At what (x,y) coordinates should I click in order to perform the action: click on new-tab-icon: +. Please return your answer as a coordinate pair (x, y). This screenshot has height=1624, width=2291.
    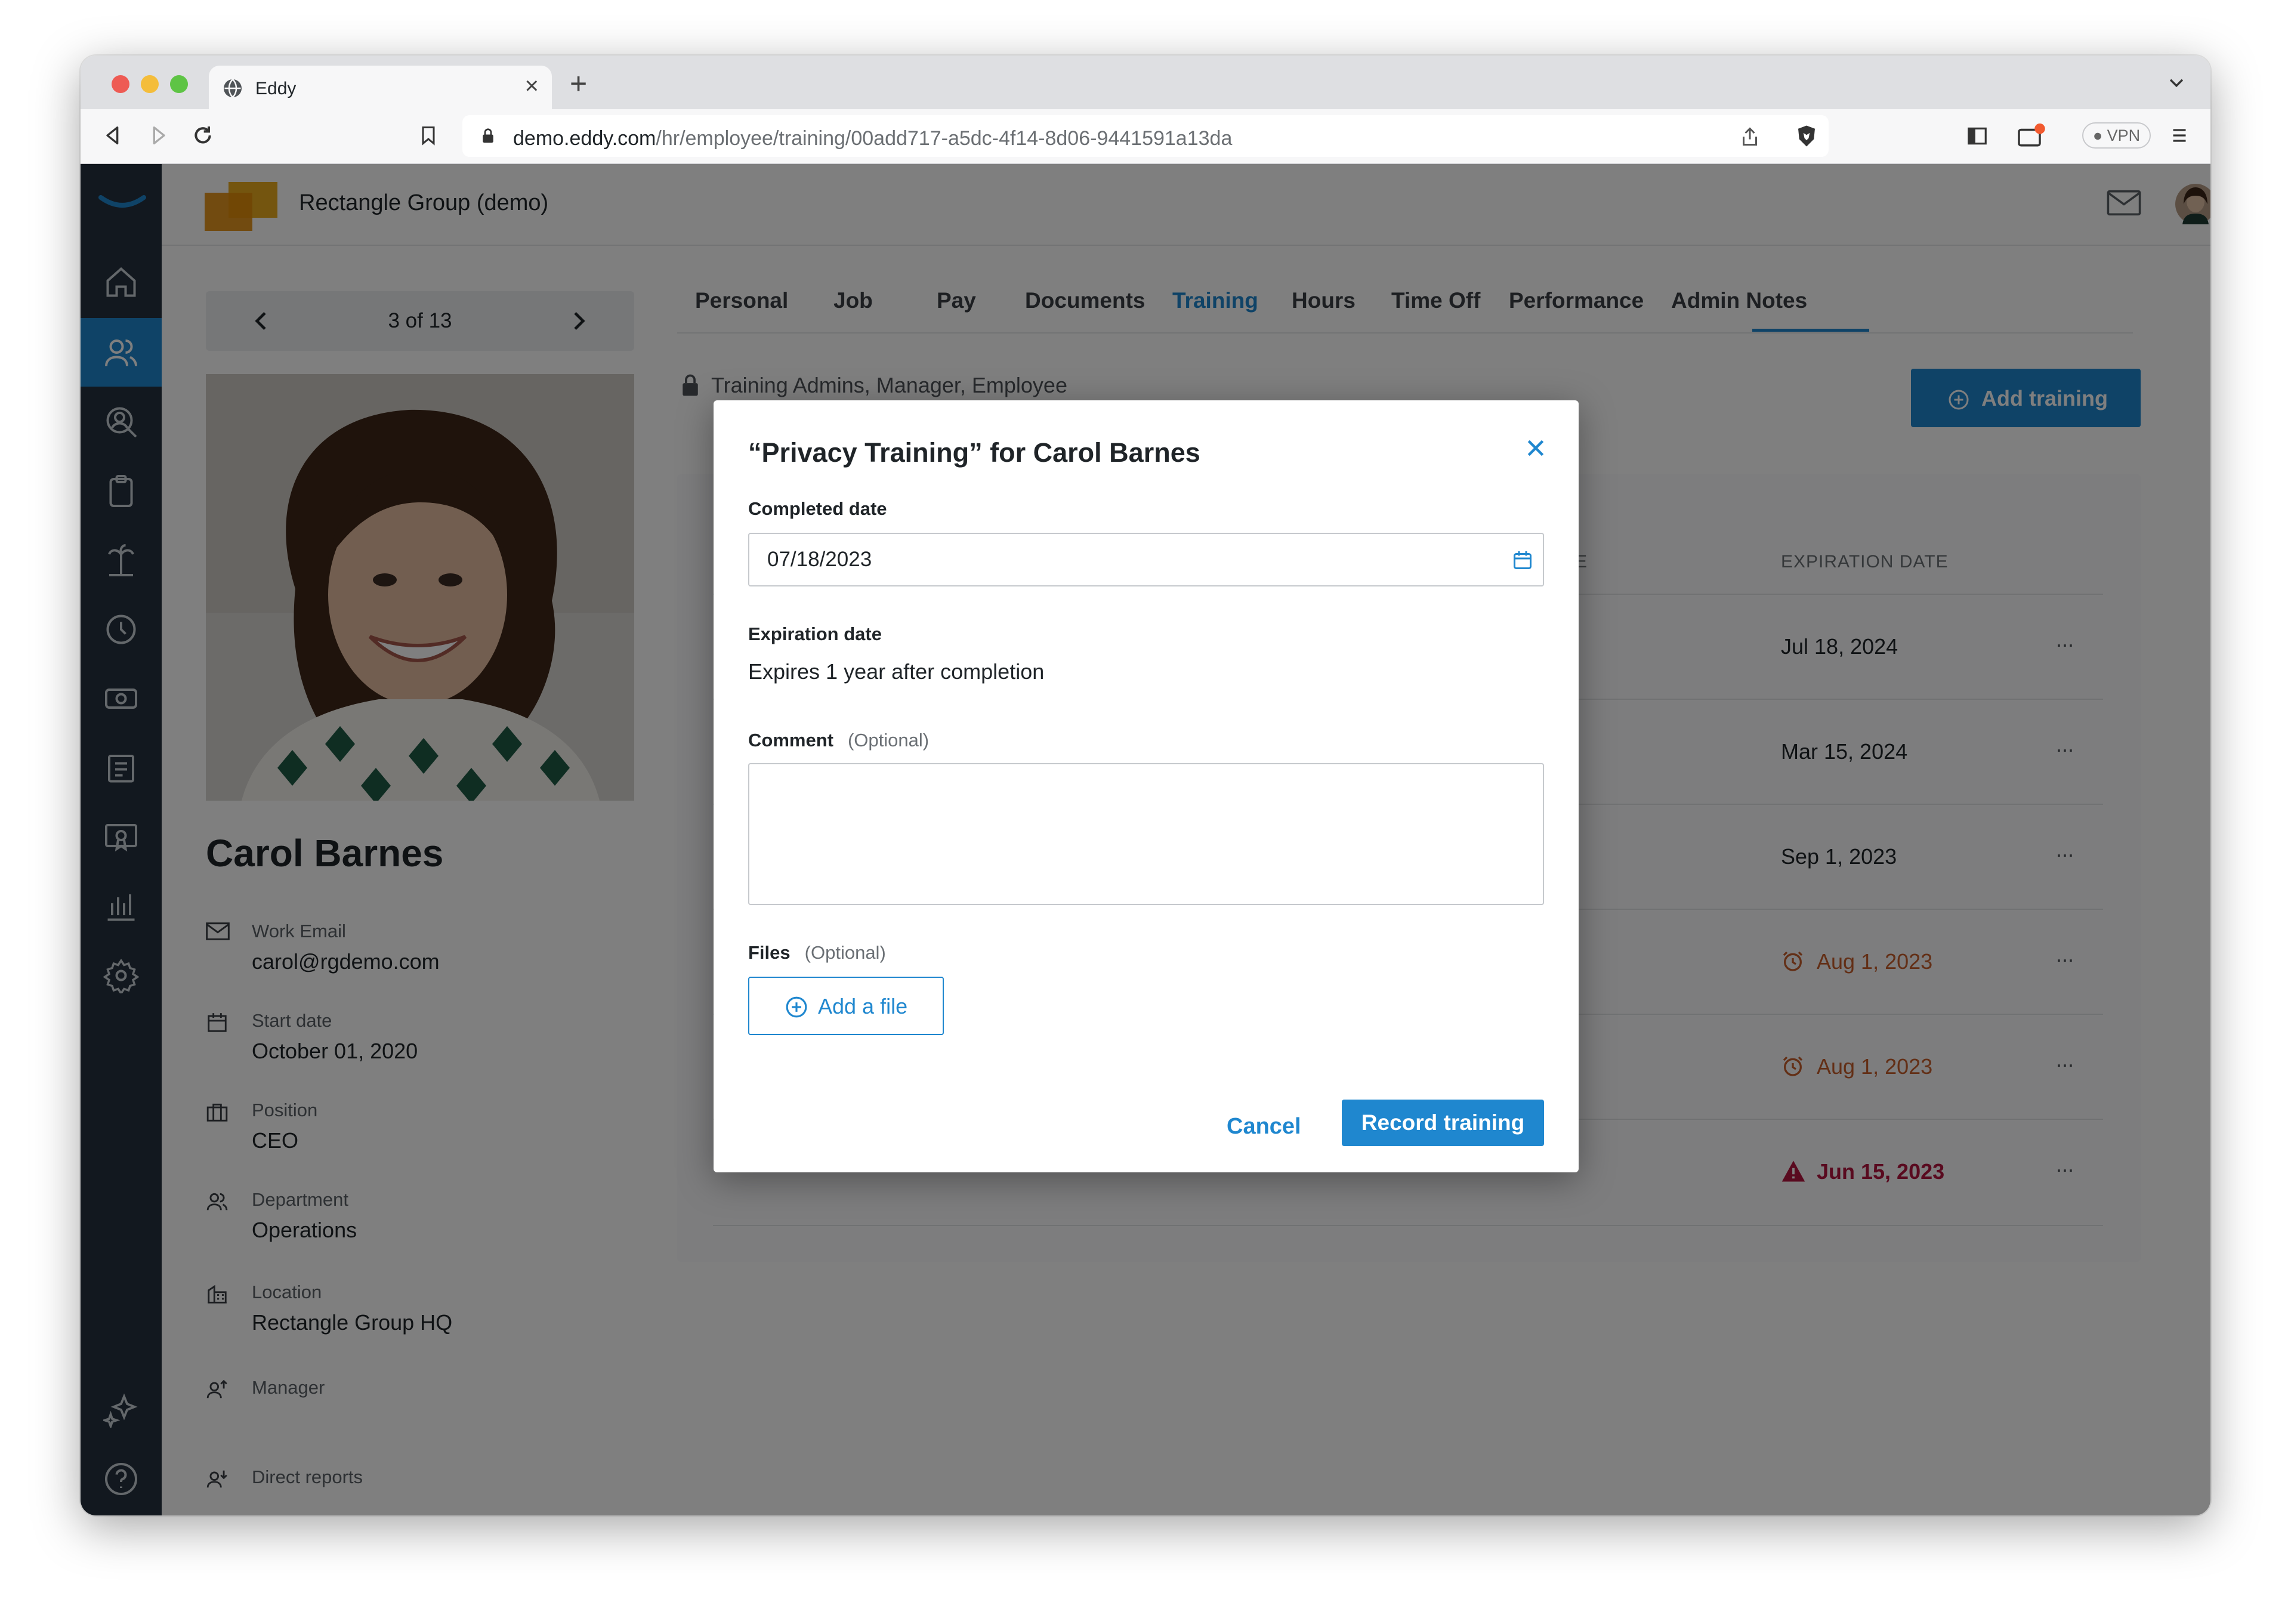
    Looking at the image, I should click on (578, 83).